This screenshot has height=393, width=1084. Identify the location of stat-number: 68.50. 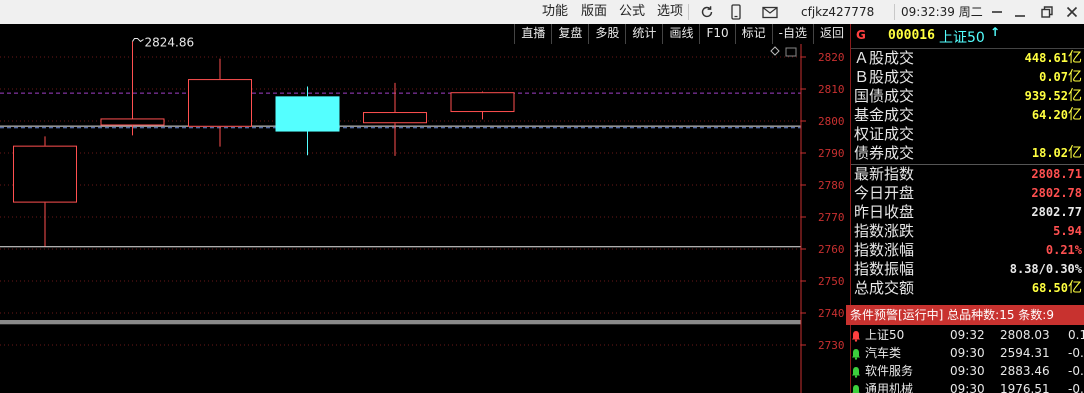
(1049, 288).